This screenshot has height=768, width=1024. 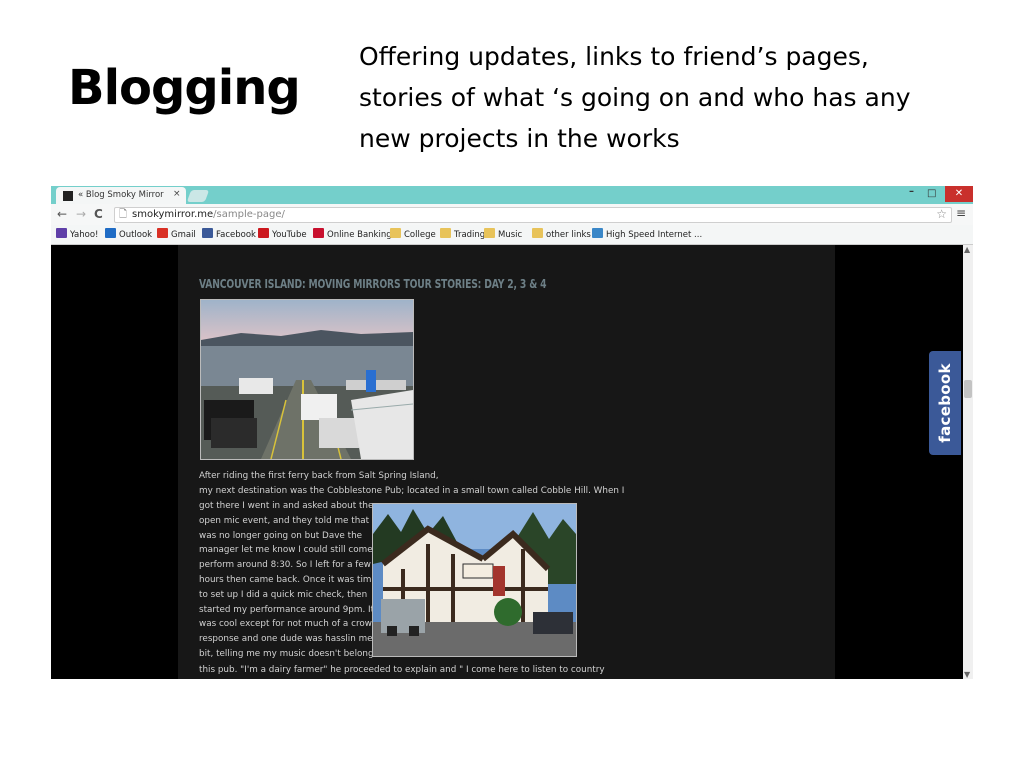 I want to click on bookmark-online-banking: Online Banking, so click(x=352, y=234).